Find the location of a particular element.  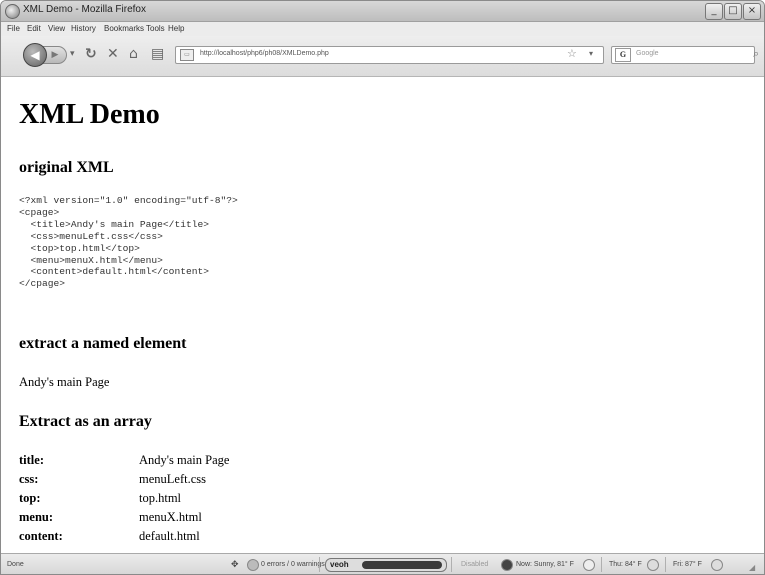

menu-history: History is located at coordinates (83, 28).